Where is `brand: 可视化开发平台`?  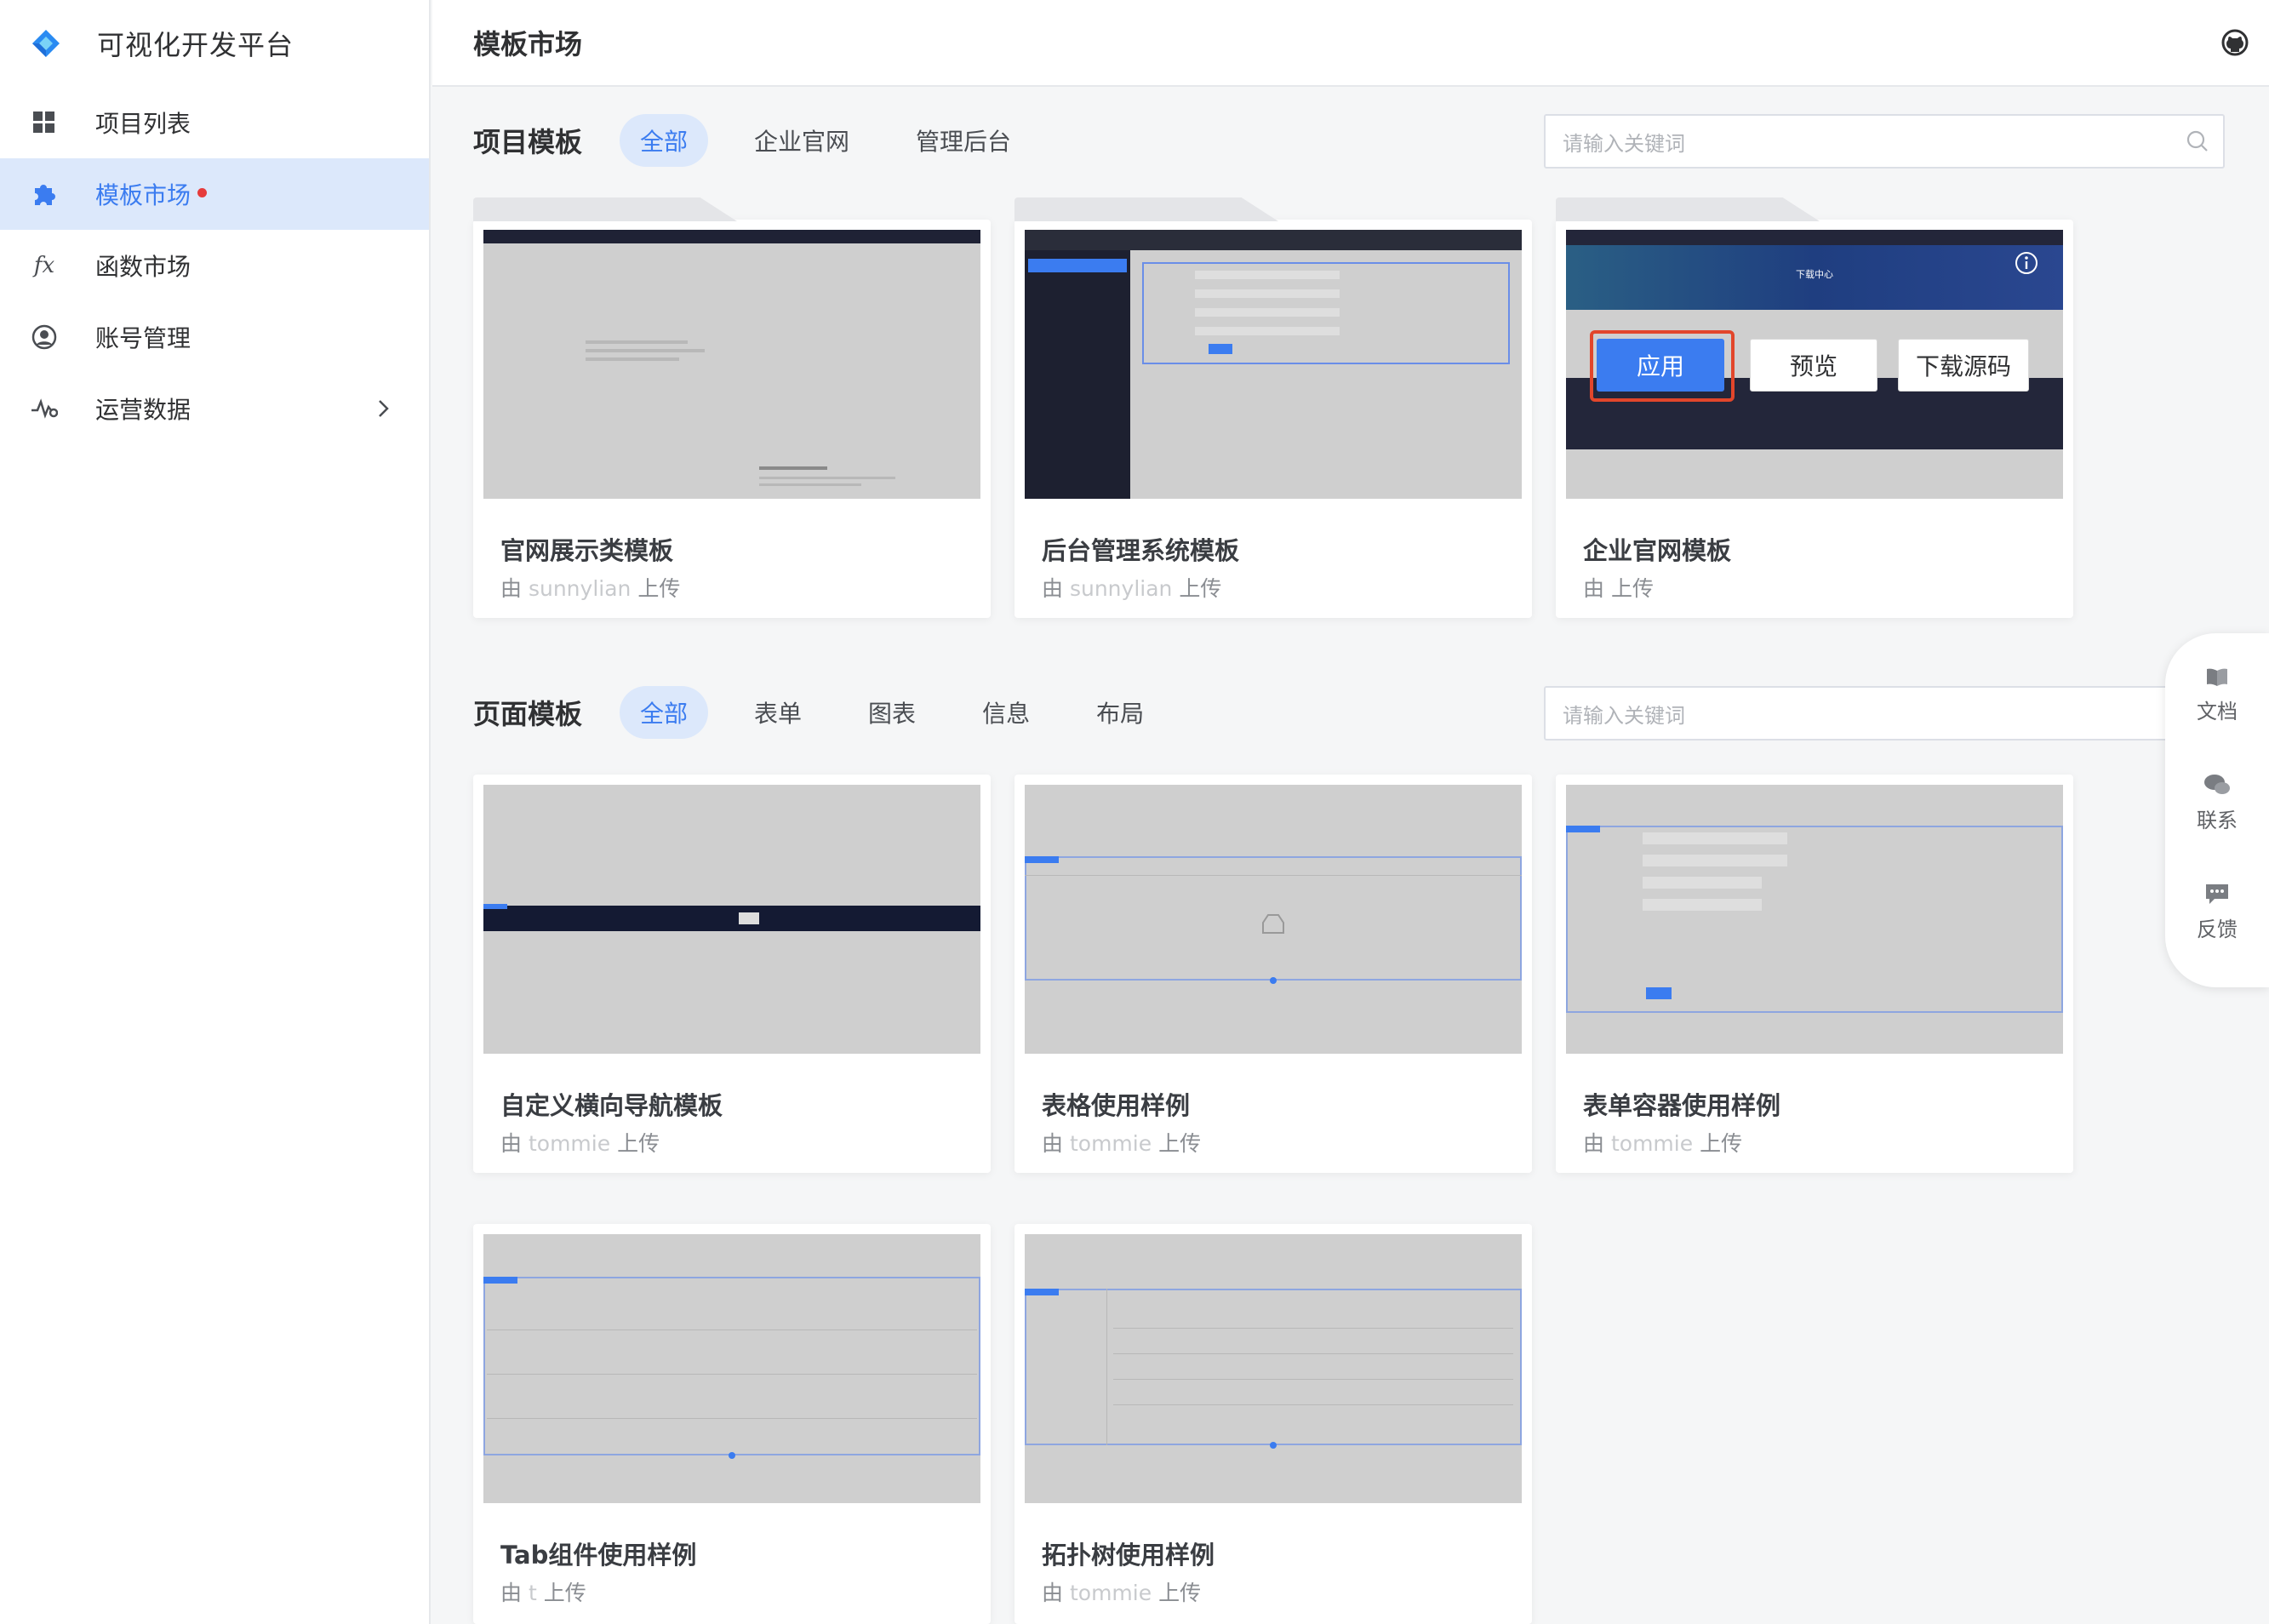
brand: 可视化开发平台 is located at coordinates (215, 43).